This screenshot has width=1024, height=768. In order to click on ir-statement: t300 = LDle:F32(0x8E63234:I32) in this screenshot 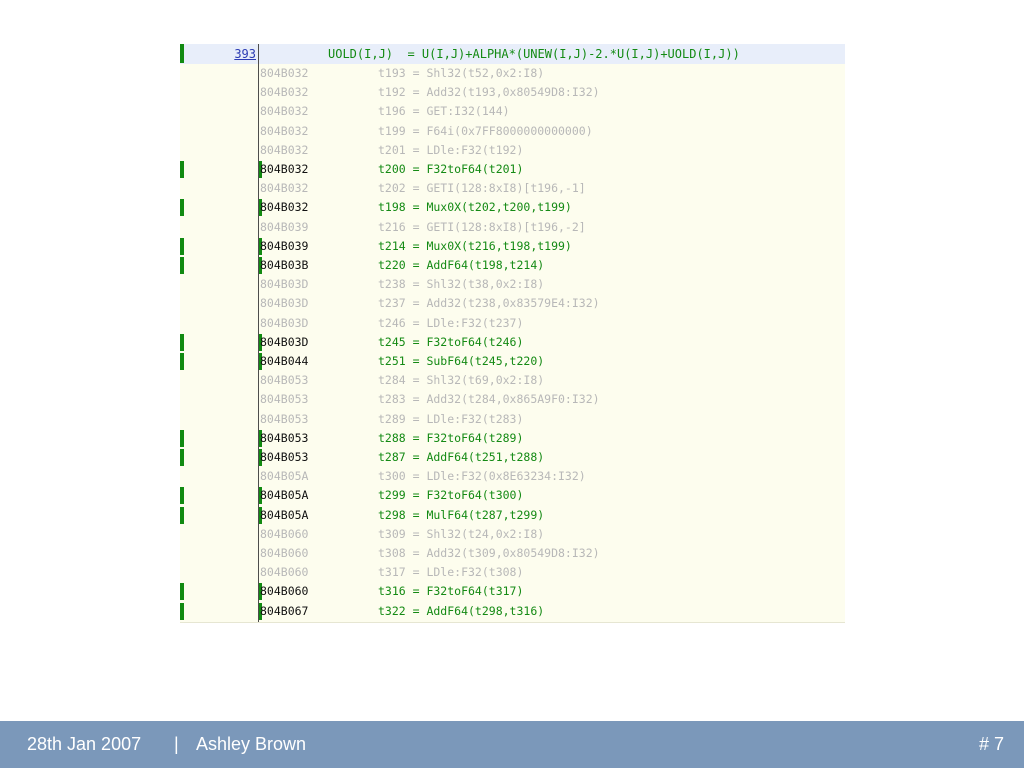, I will do `click(482, 476)`.